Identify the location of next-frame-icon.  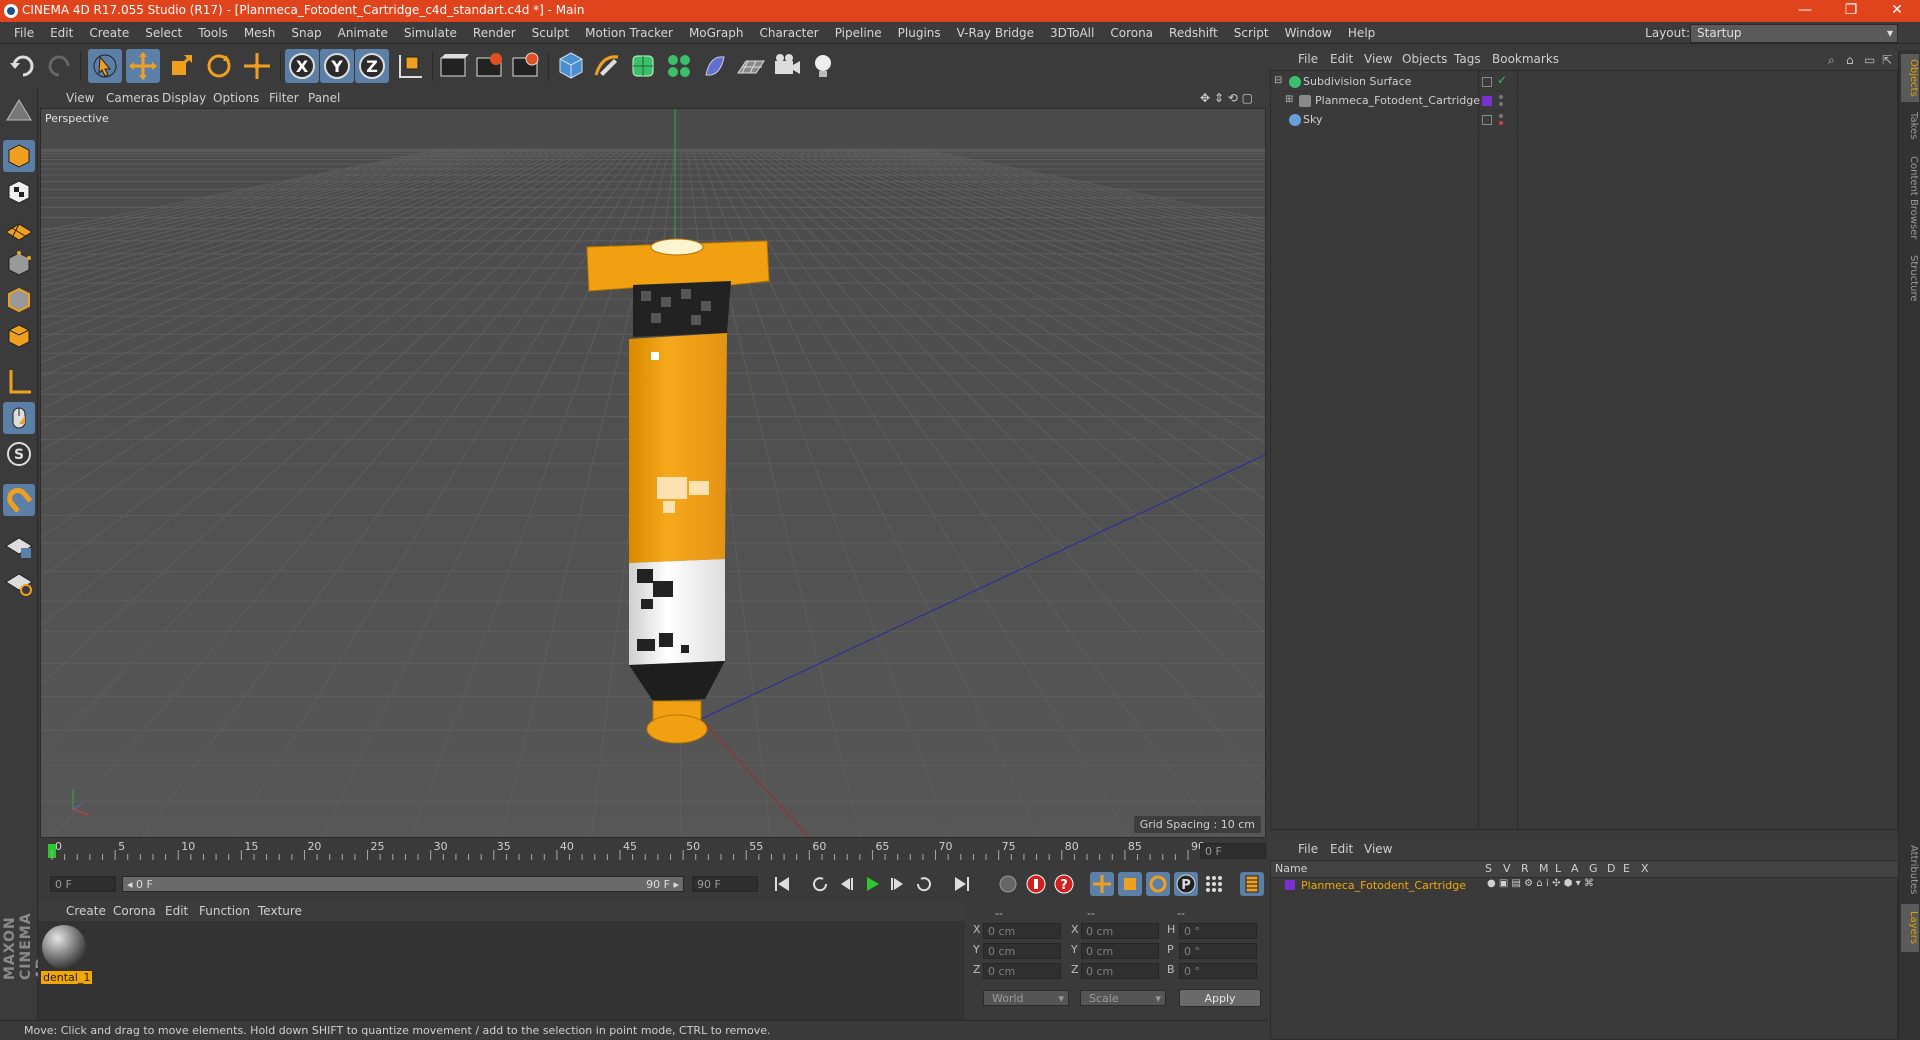
(898, 884).